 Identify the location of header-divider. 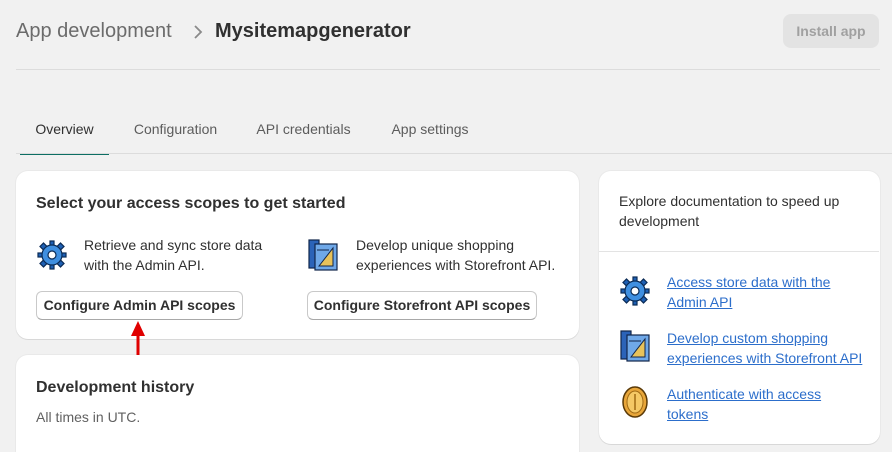
(448, 69).